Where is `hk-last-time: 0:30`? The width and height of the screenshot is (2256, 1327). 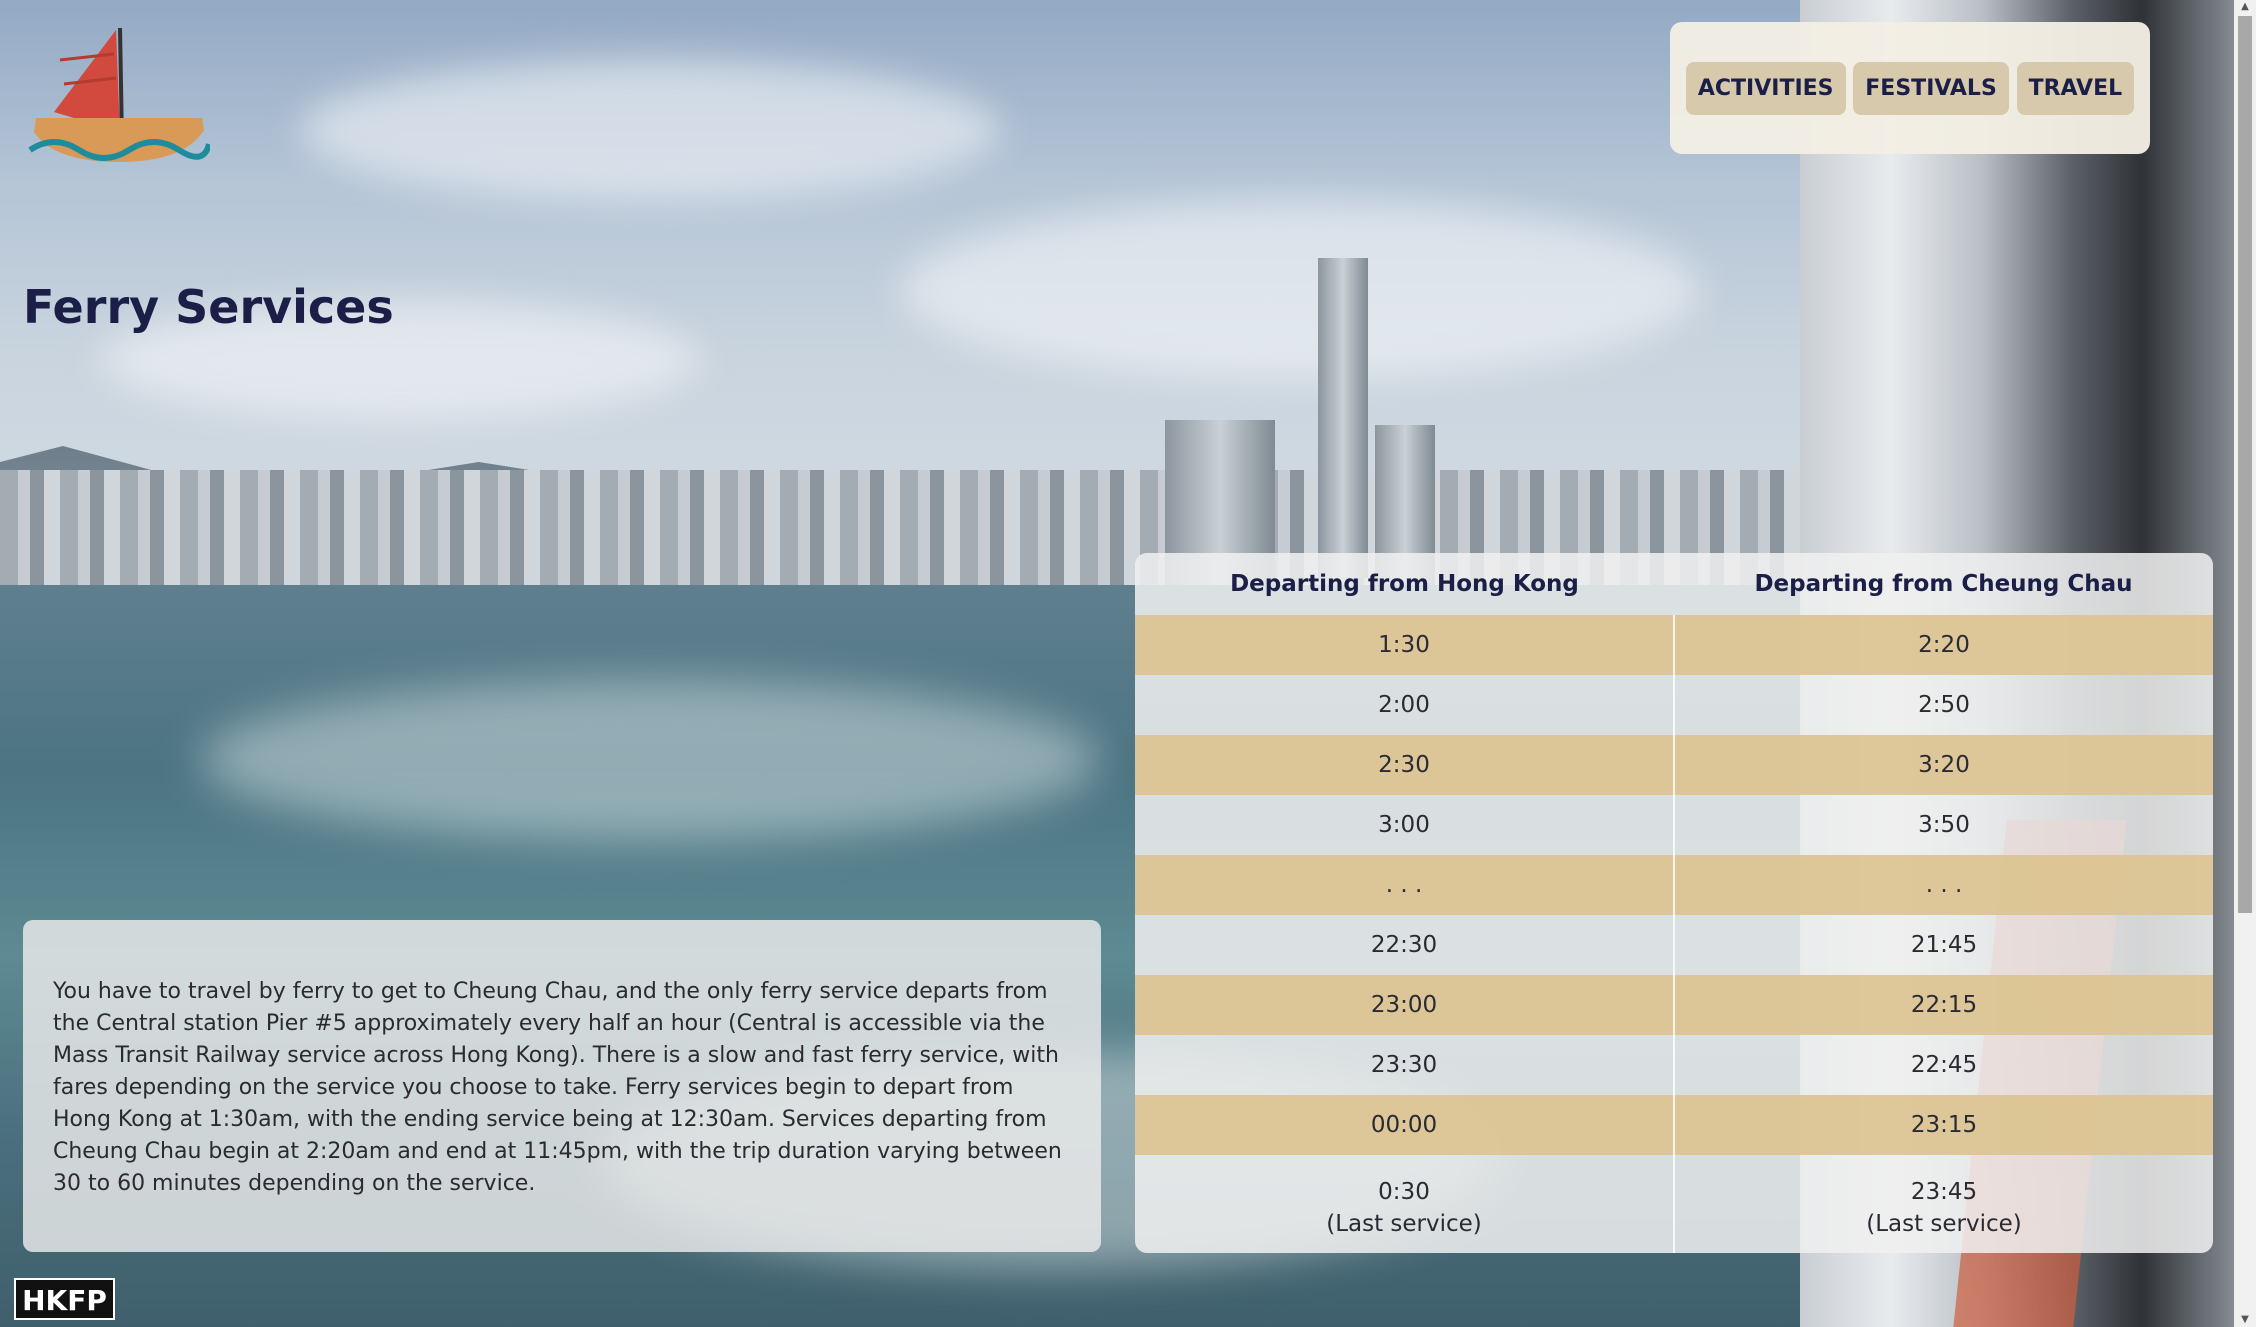
hk-last-time: 0:30 is located at coordinates (1404, 1192).